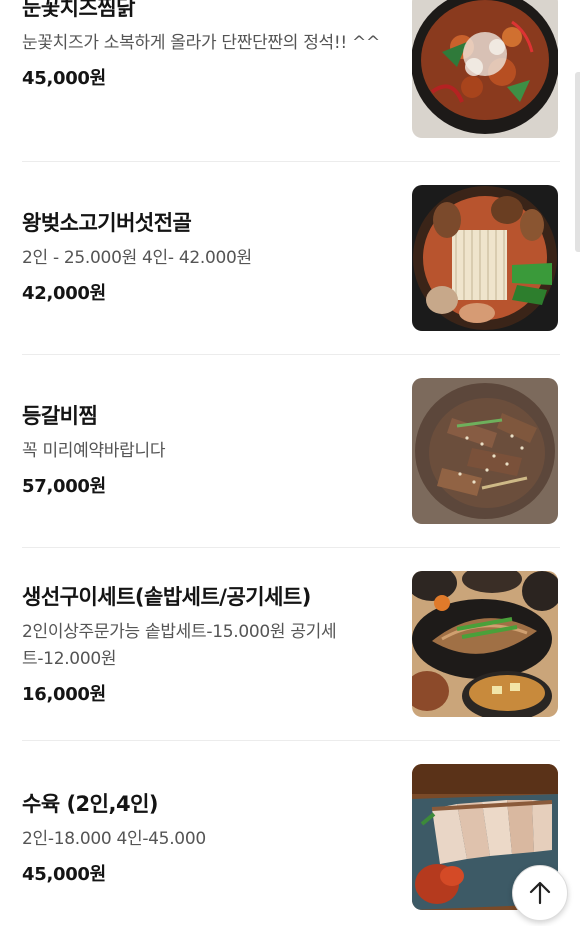 The width and height of the screenshot is (580, 926). What do you see at coordinates (208, 837) in the screenshot?
I see `menu-item-text: 수육 (2인,4인) 2인-18.000 4인-45.000 45,000원` at bounding box center [208, 837].